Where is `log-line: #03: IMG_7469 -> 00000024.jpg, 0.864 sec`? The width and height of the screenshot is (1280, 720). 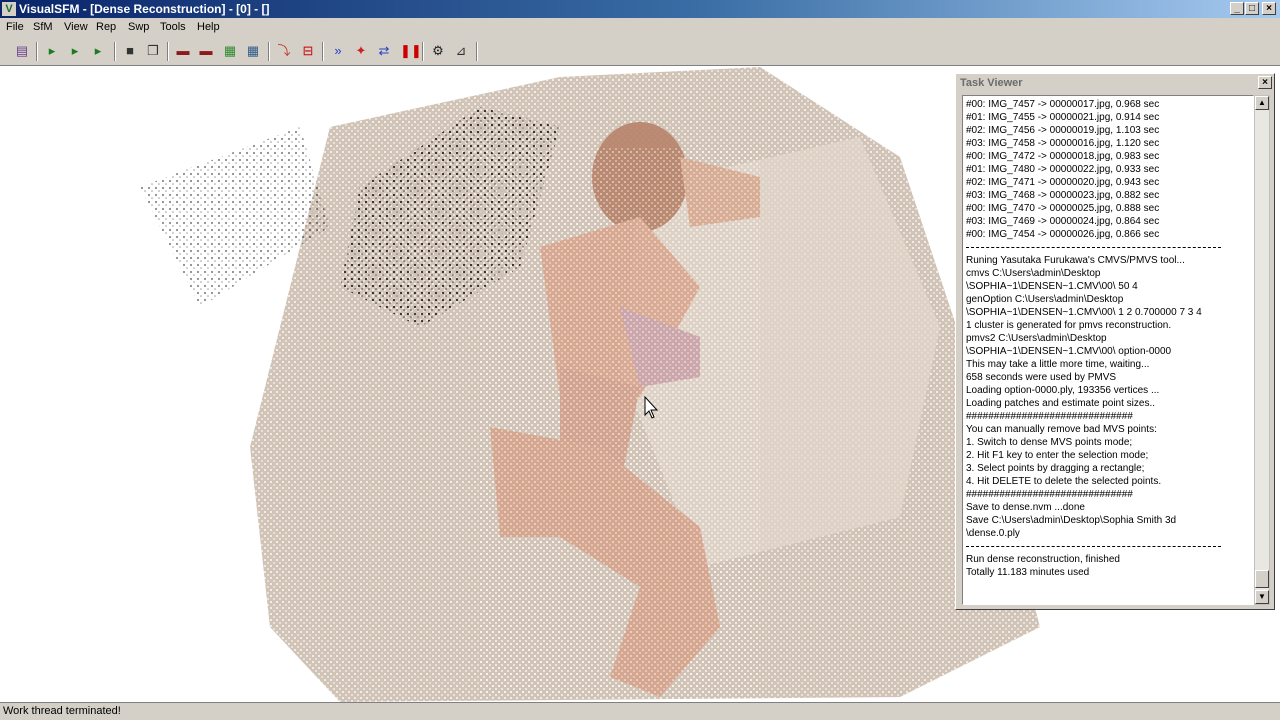 log-line: #03: IMG_7469 -> 00000024.jpg, 0.864 sec is located at coordinates (1063, 221).